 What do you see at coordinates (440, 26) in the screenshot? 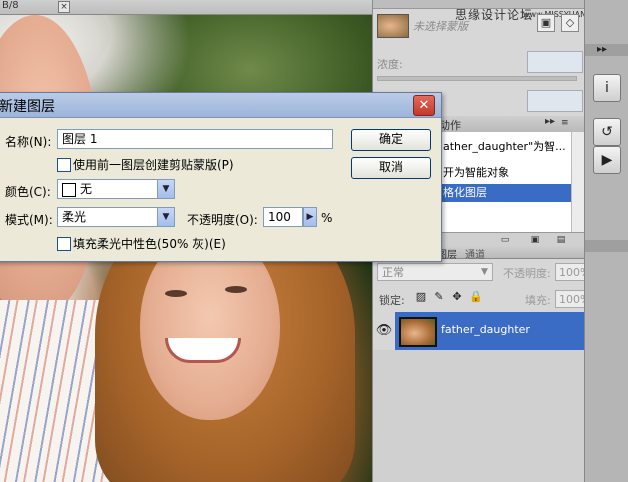
I see `masks-no-selection-label: 未选择蒙版` at bounding box center [440, 26].